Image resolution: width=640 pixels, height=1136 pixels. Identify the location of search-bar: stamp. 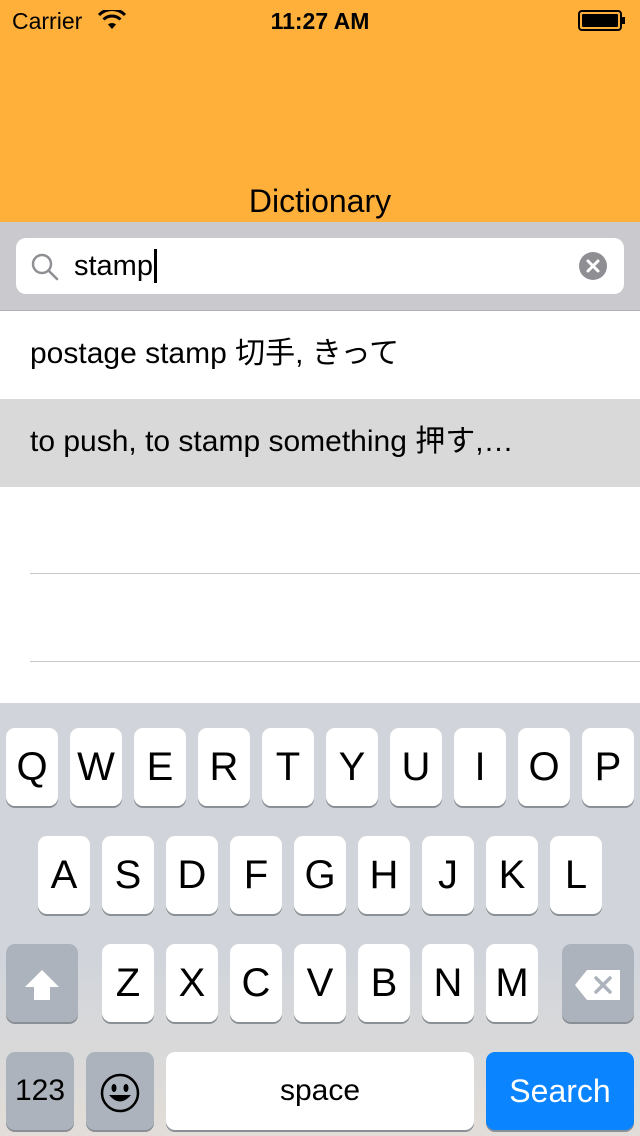
(320, 266).